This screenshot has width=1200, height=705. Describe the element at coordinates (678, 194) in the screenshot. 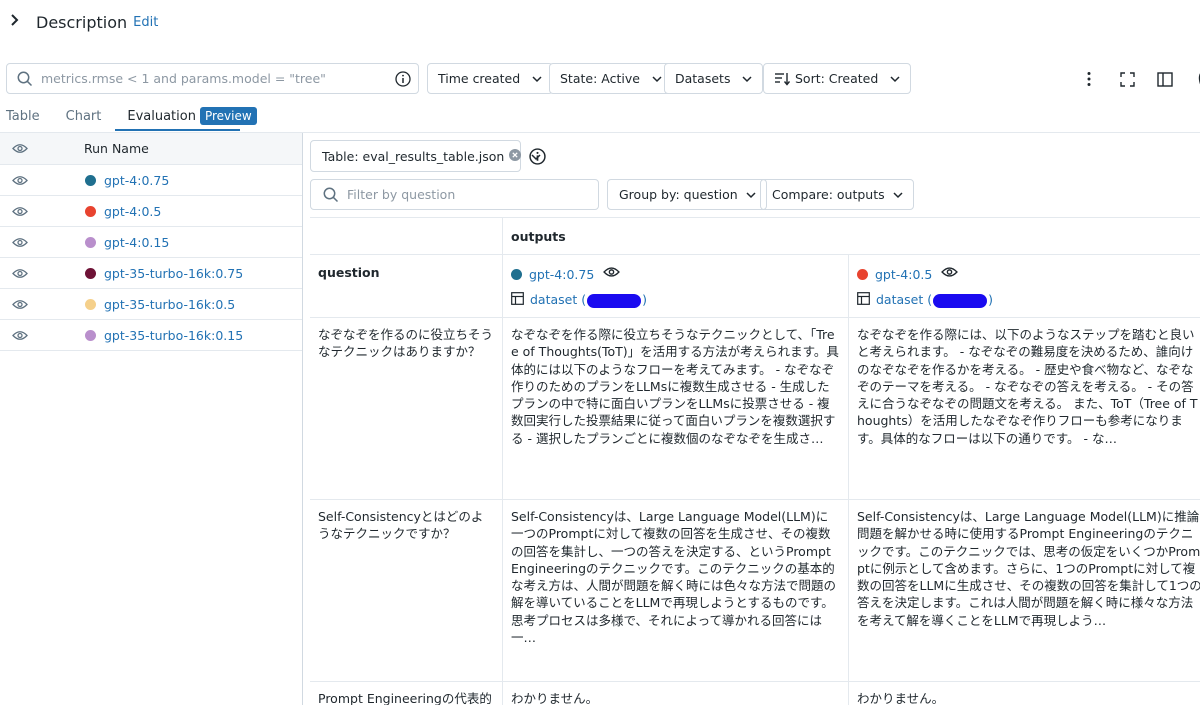

I see `group-by-label: Group by: question` at that location.